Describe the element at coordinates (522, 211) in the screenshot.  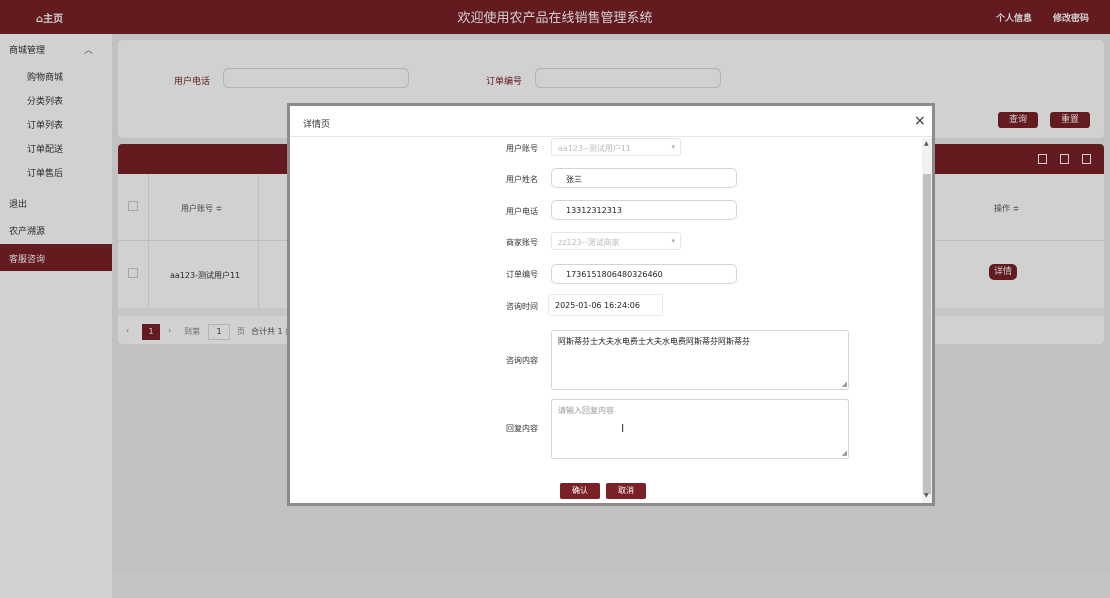
I see `user-phone-label: 用户电话` at that location.